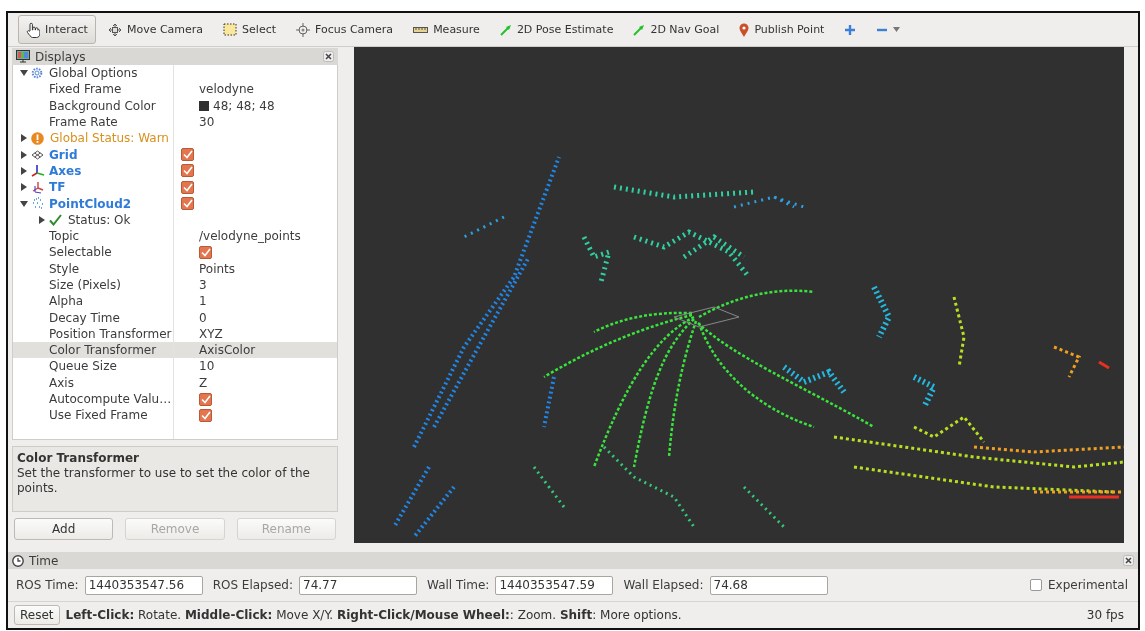  Describe the element at coordinates (175, 268) in the screenshot. I see `tree-row: Style Points` at that location.